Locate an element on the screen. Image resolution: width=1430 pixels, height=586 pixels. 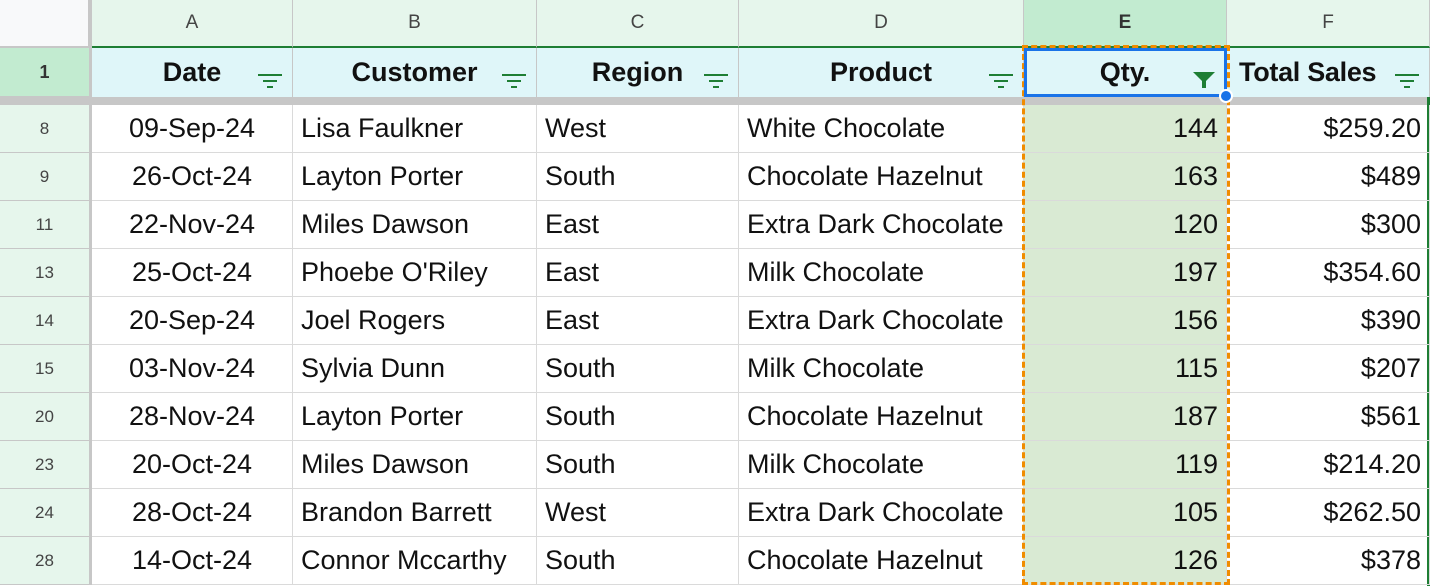
cell-sales: $214.20 is located at coordinates (1328, 465).